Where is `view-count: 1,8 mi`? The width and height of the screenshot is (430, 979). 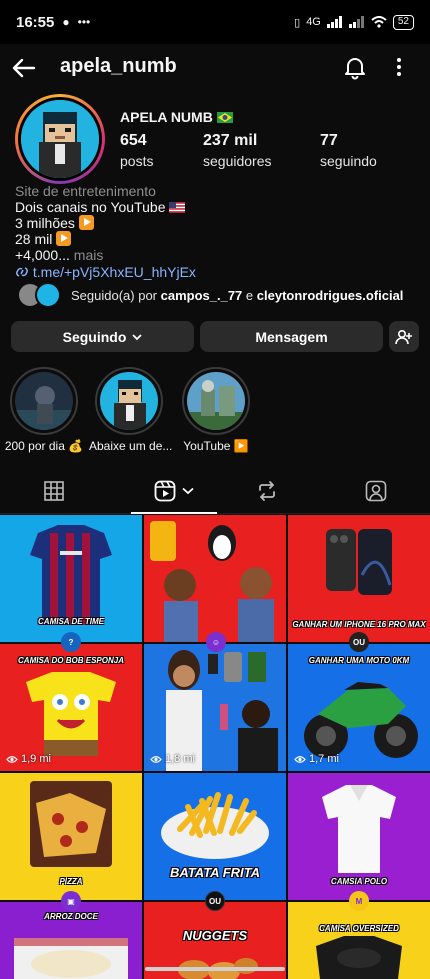 view-count: 1,8 mi is located at coordinates (172, 759).